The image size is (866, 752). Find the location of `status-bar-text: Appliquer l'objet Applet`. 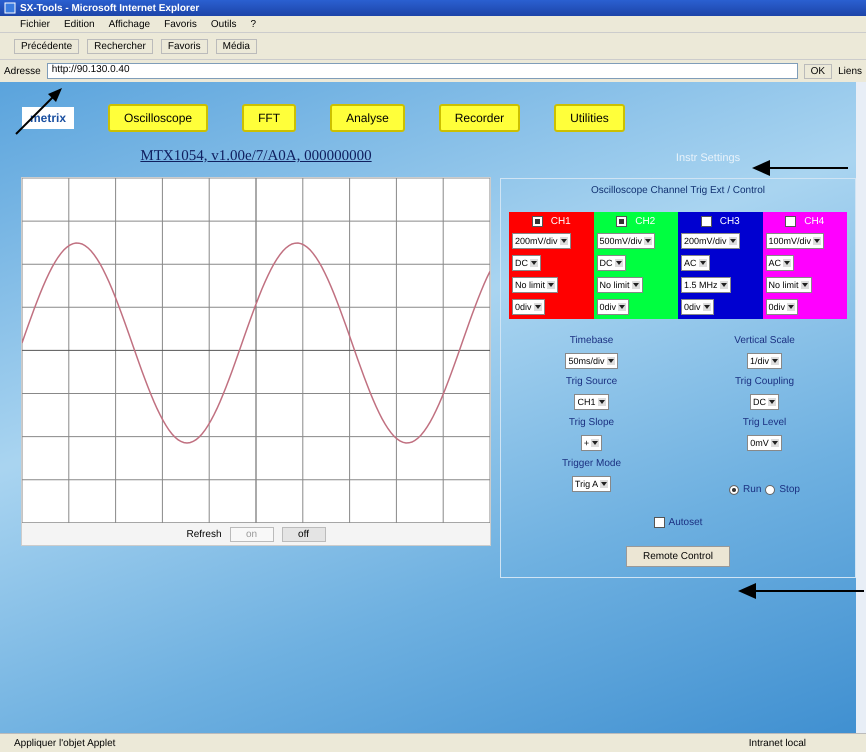

status-bar-text: Appliquer l'objet Applet is located at coordinates (65, 743).